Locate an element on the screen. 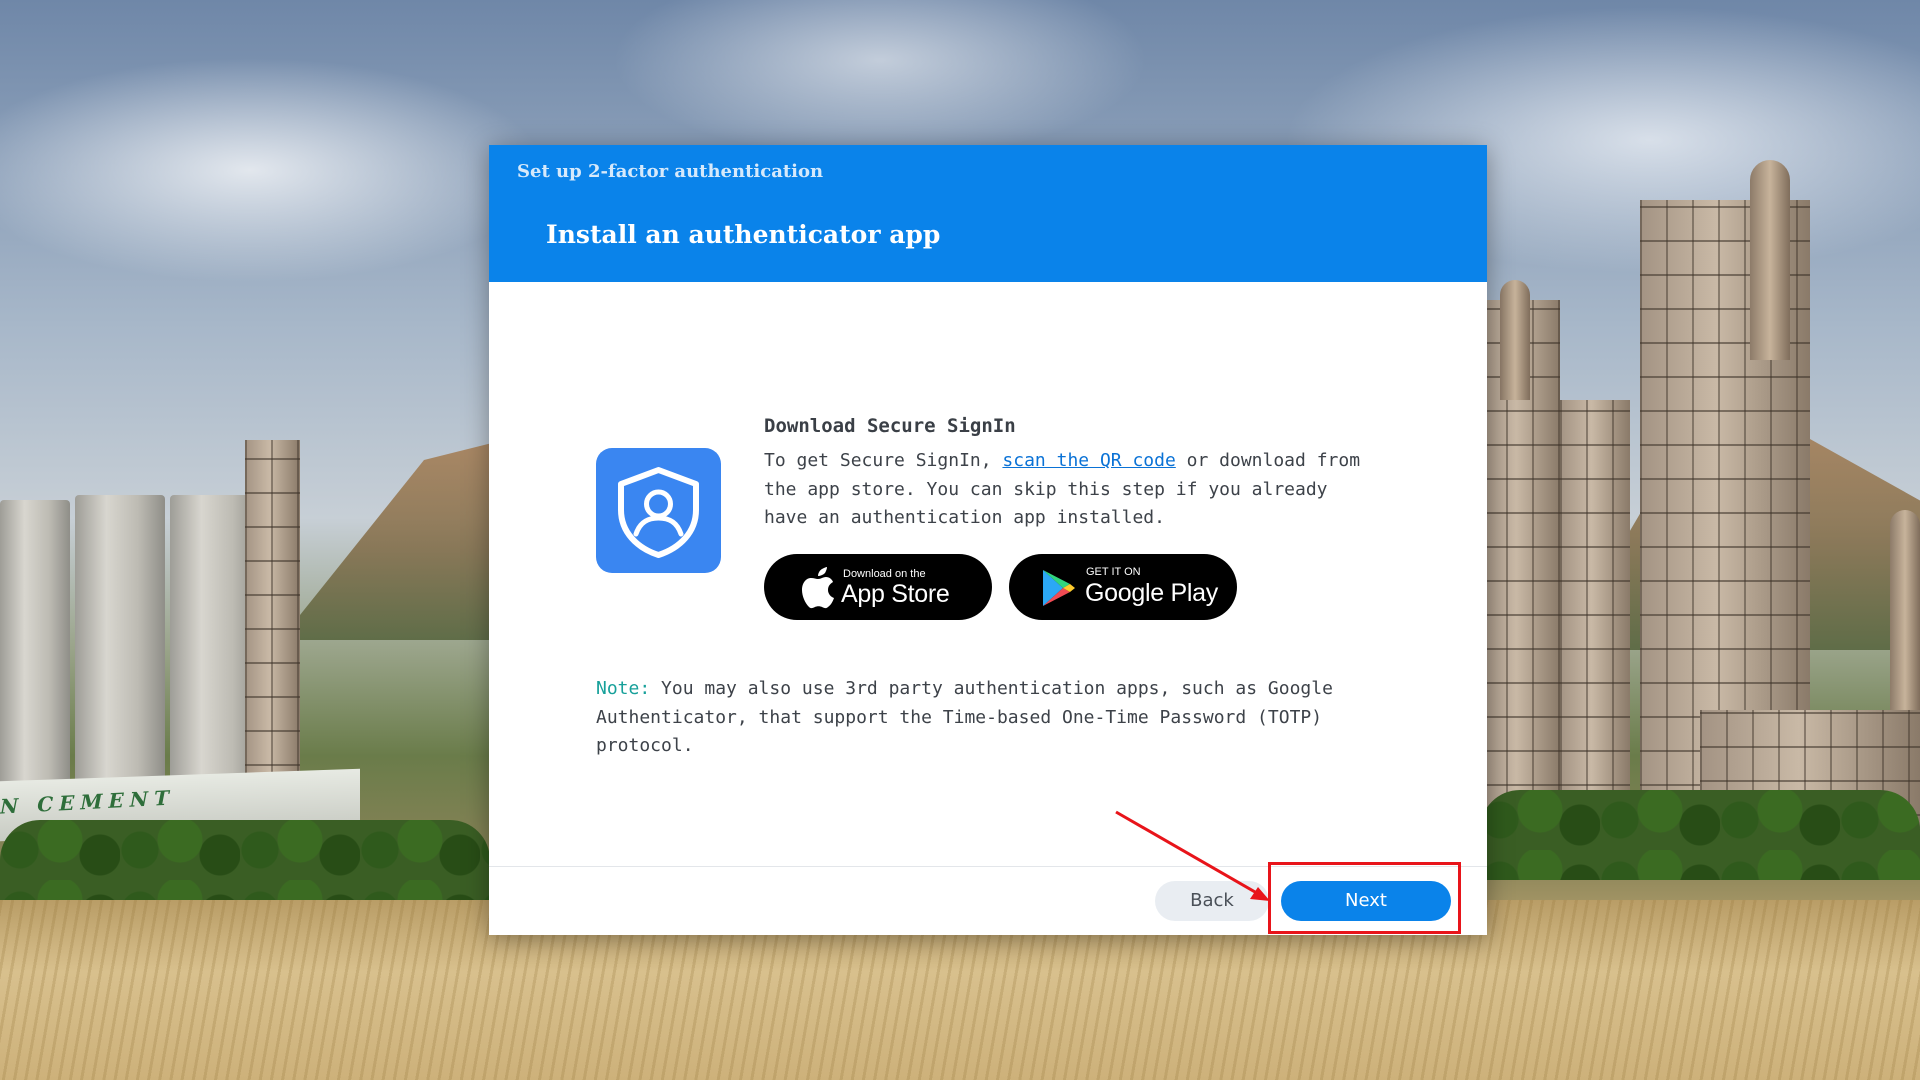  google-play-button: GET IT ON Google Play is located at coordinates (1123, 587).